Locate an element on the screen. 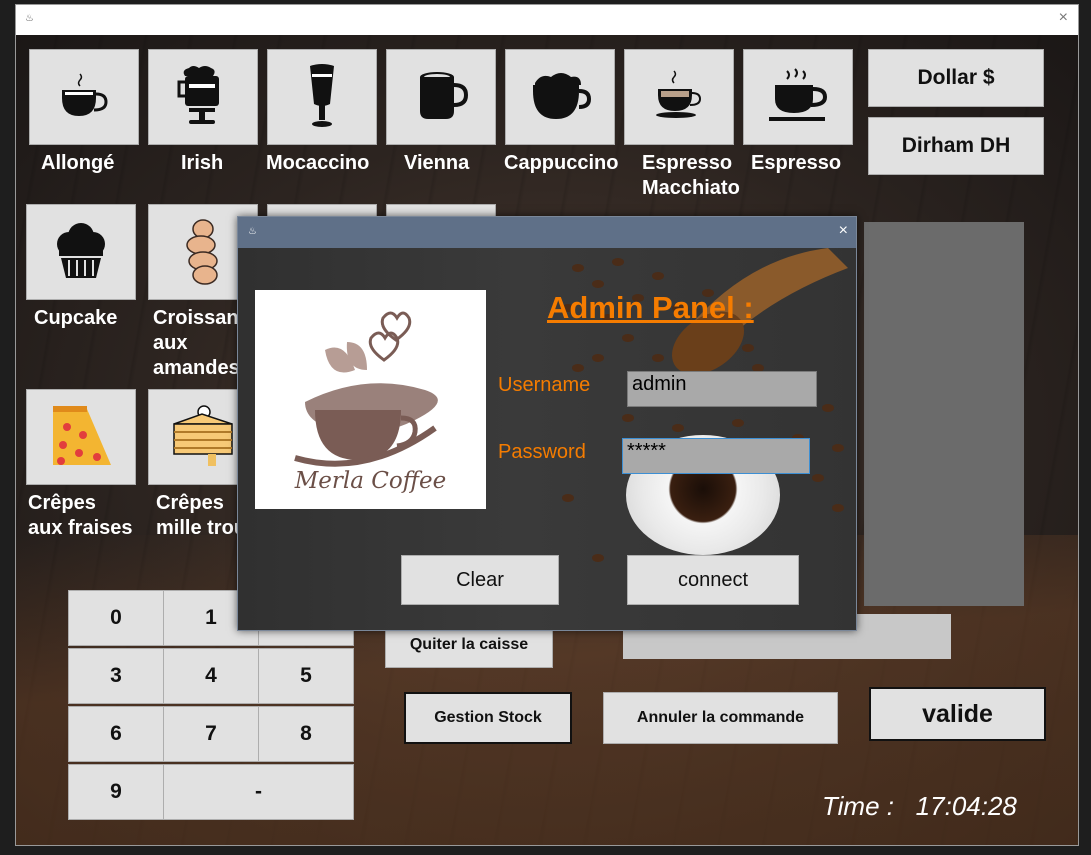  product-label-vienna: Vienna is located at coordinates (437, 163).